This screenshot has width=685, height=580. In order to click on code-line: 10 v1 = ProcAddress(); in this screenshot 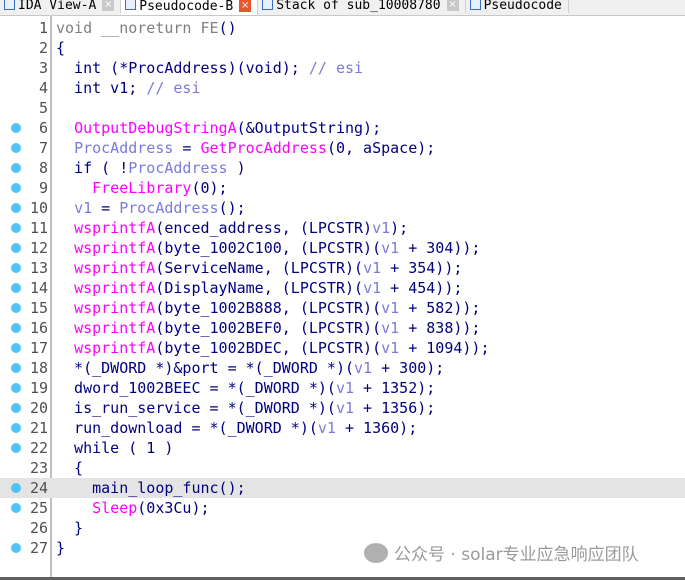, I will do `click(342, 208)`.